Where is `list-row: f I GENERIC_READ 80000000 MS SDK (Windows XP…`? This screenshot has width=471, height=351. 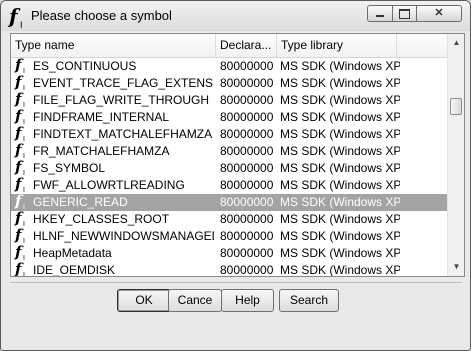
list-row: f I GENERIC_READ 80000000 MS SDK (Windows XP… is located at coordinates (229, 202).